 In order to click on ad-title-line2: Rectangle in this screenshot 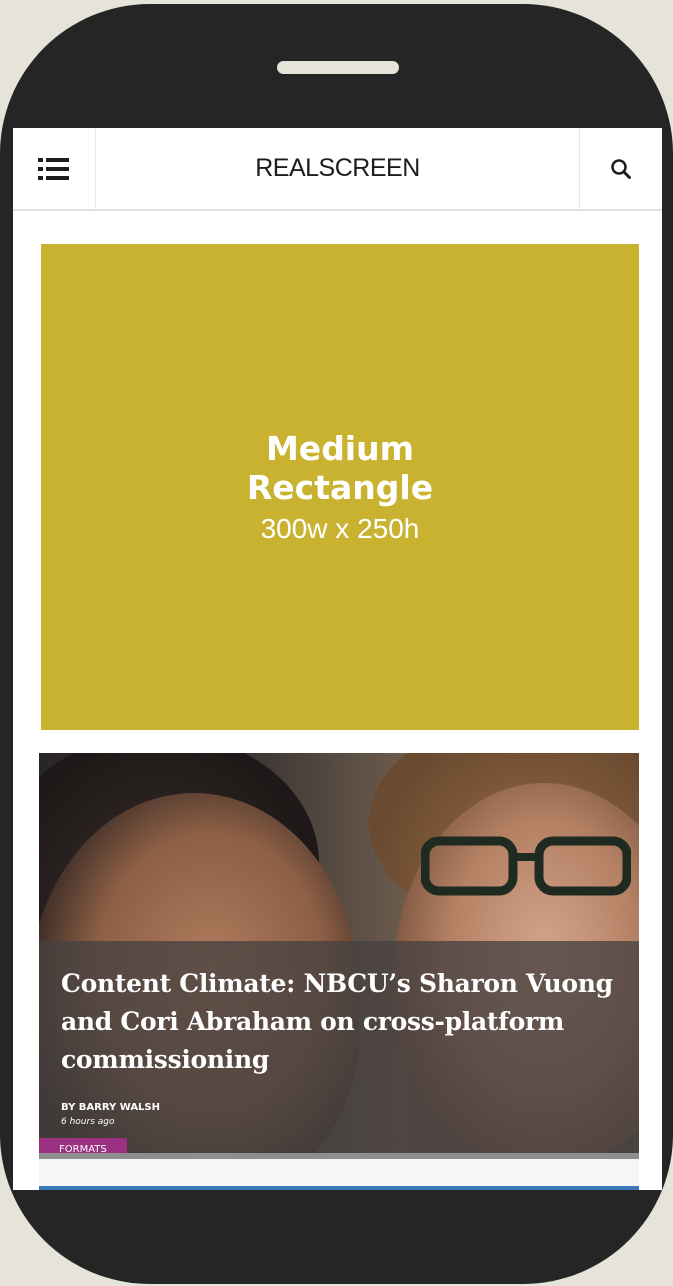, I will do `click(340, 487)`.